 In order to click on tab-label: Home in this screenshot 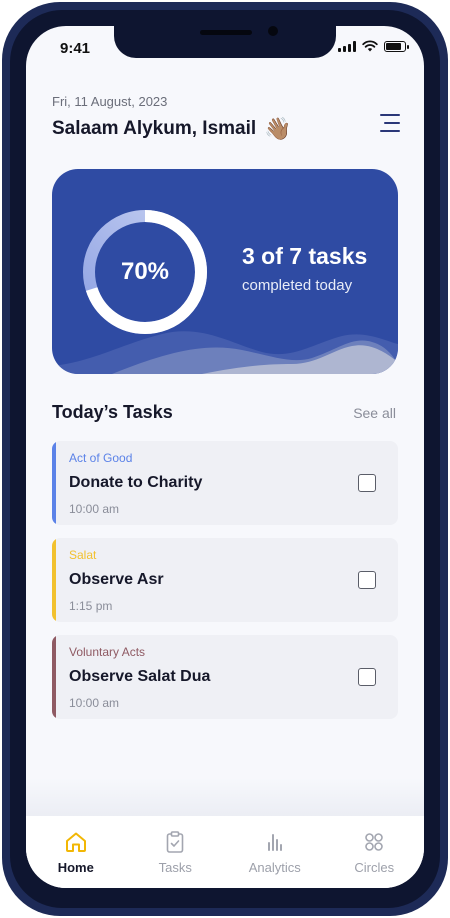, I will do `click(75, 867)`.